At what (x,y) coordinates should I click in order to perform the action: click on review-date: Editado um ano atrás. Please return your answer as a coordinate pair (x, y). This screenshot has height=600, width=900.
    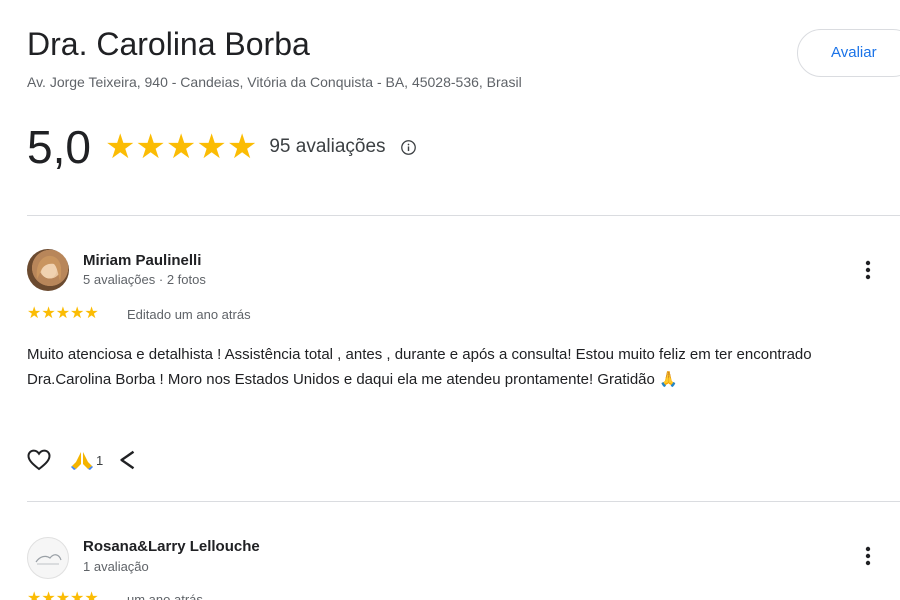
    Looking at the image, I should click on (189, 314).